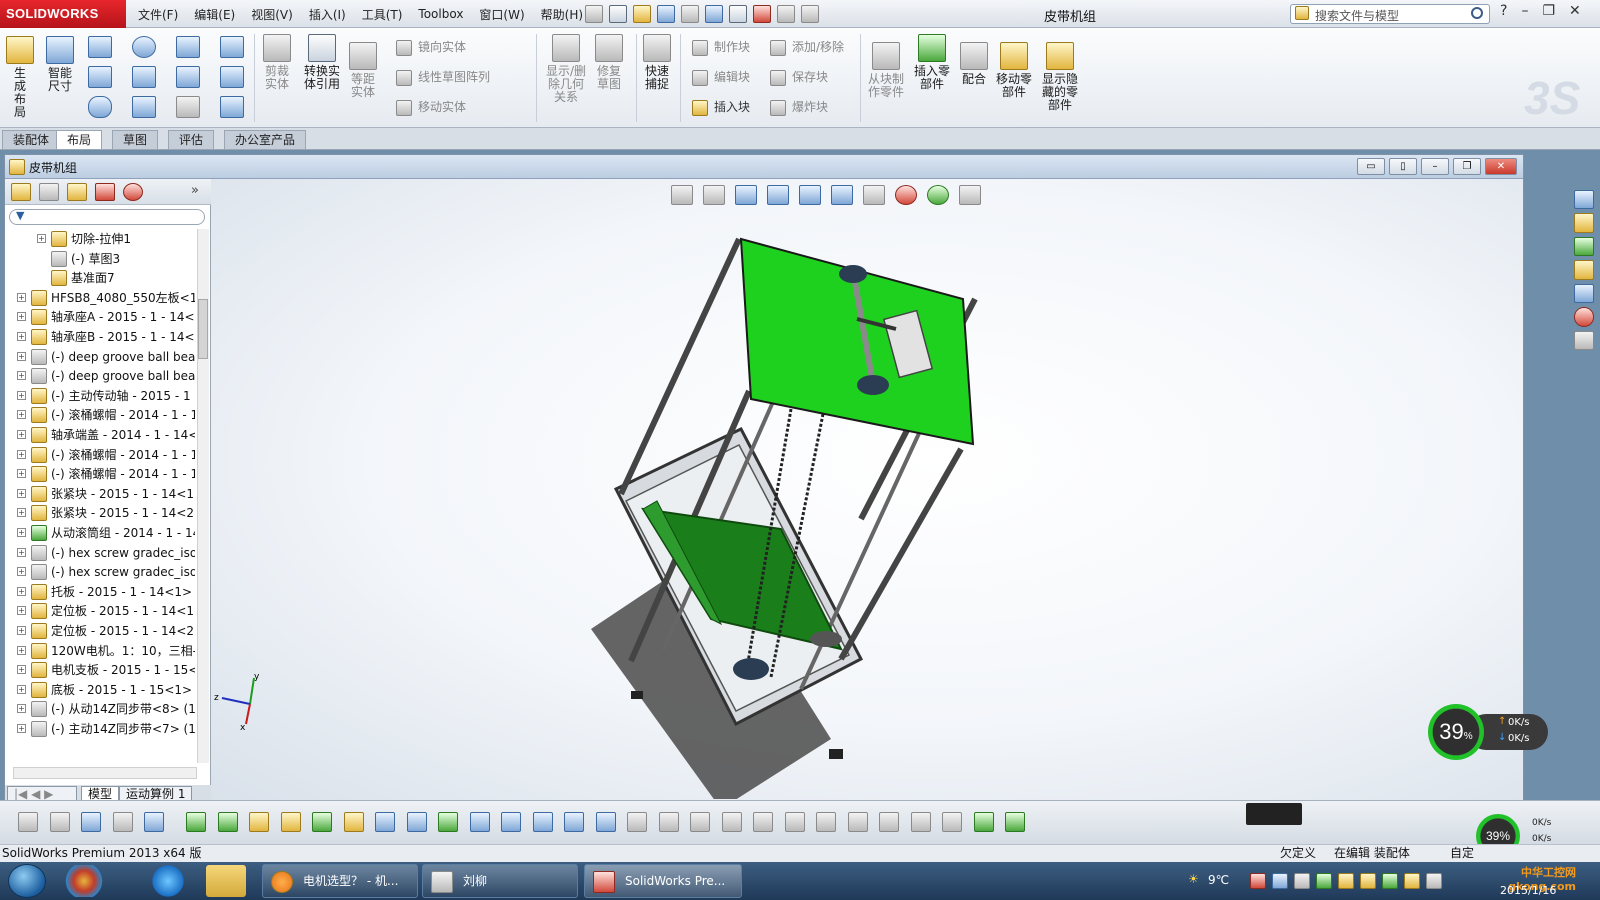 The width and height of the screenshot is (1600, 900). I want to click on filter-toggle-icon, so click(28, 822).